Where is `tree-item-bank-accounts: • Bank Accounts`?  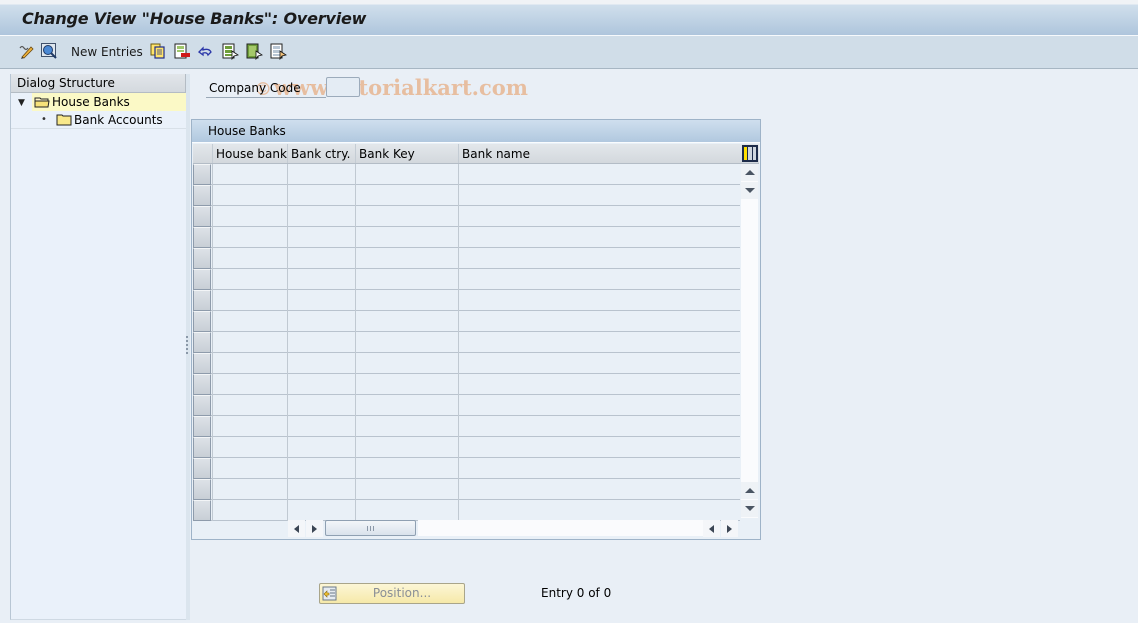
tree-item-bank-accounts: • Bank Accounts is located at coordinates (98, 120).